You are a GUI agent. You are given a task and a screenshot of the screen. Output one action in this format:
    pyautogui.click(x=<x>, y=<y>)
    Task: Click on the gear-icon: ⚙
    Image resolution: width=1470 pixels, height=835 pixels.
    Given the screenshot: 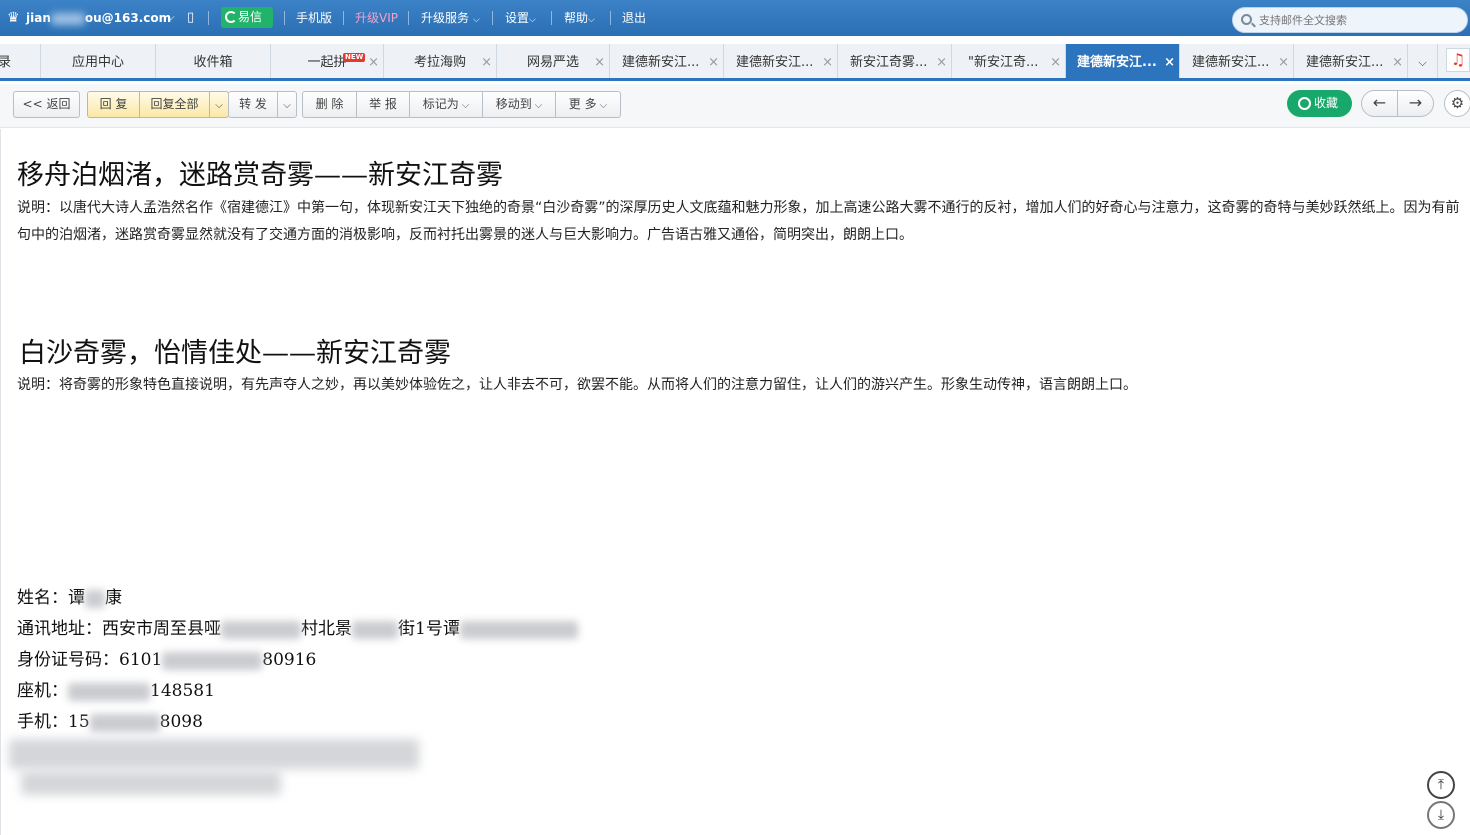 What is the action you would take?
    pyautogui.click(x=1457, y=103)
    